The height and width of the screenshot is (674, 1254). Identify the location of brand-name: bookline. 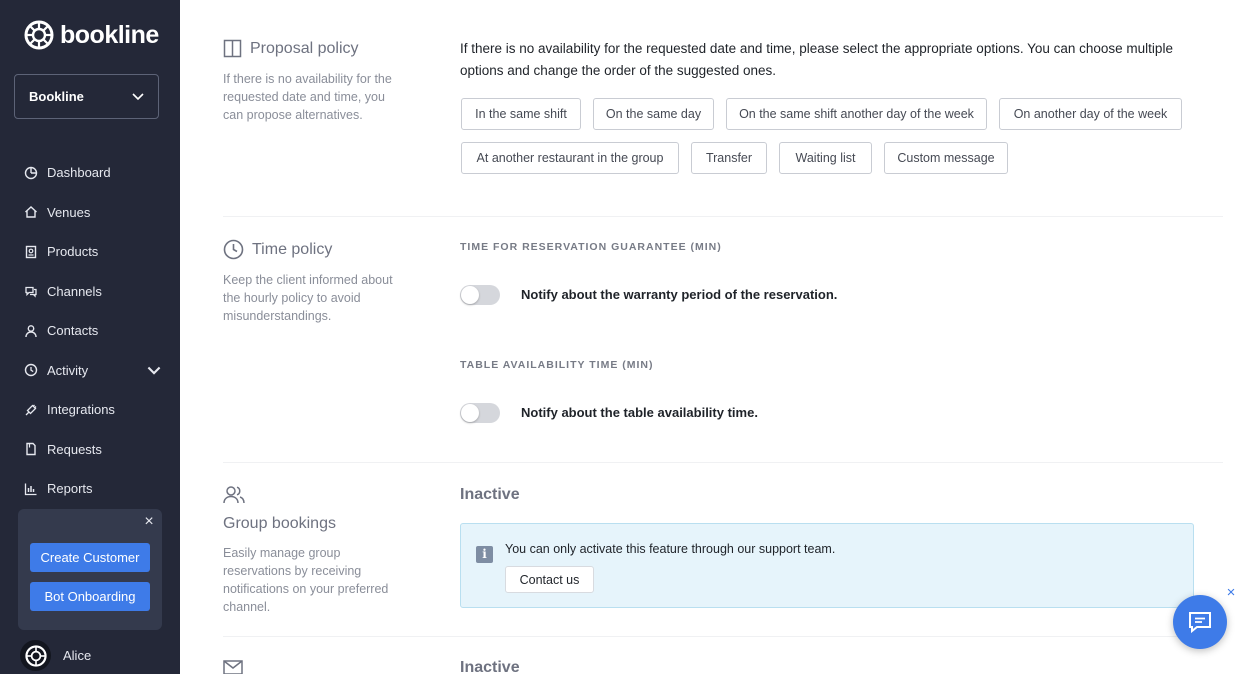
(109, 34).